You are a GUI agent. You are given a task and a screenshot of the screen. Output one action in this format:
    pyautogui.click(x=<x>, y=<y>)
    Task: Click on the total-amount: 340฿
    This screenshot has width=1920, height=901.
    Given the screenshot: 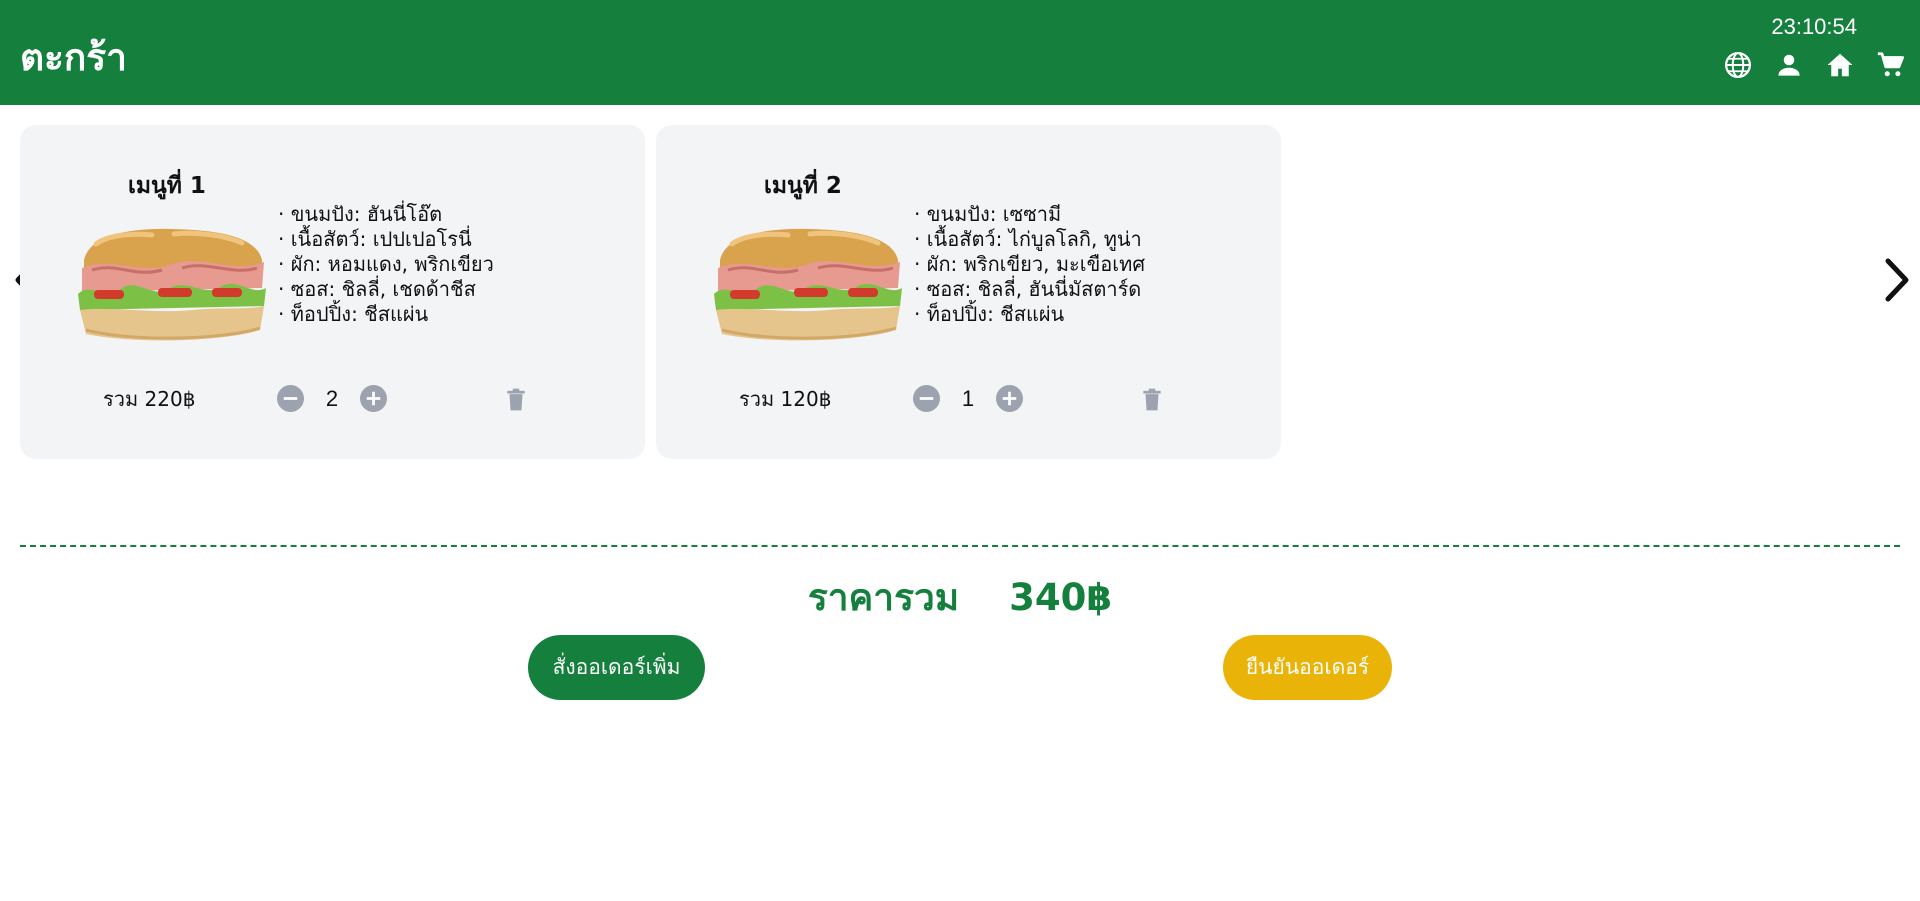 What is the action you would take?
    pyautogui.click(x=1061, y=597)
    